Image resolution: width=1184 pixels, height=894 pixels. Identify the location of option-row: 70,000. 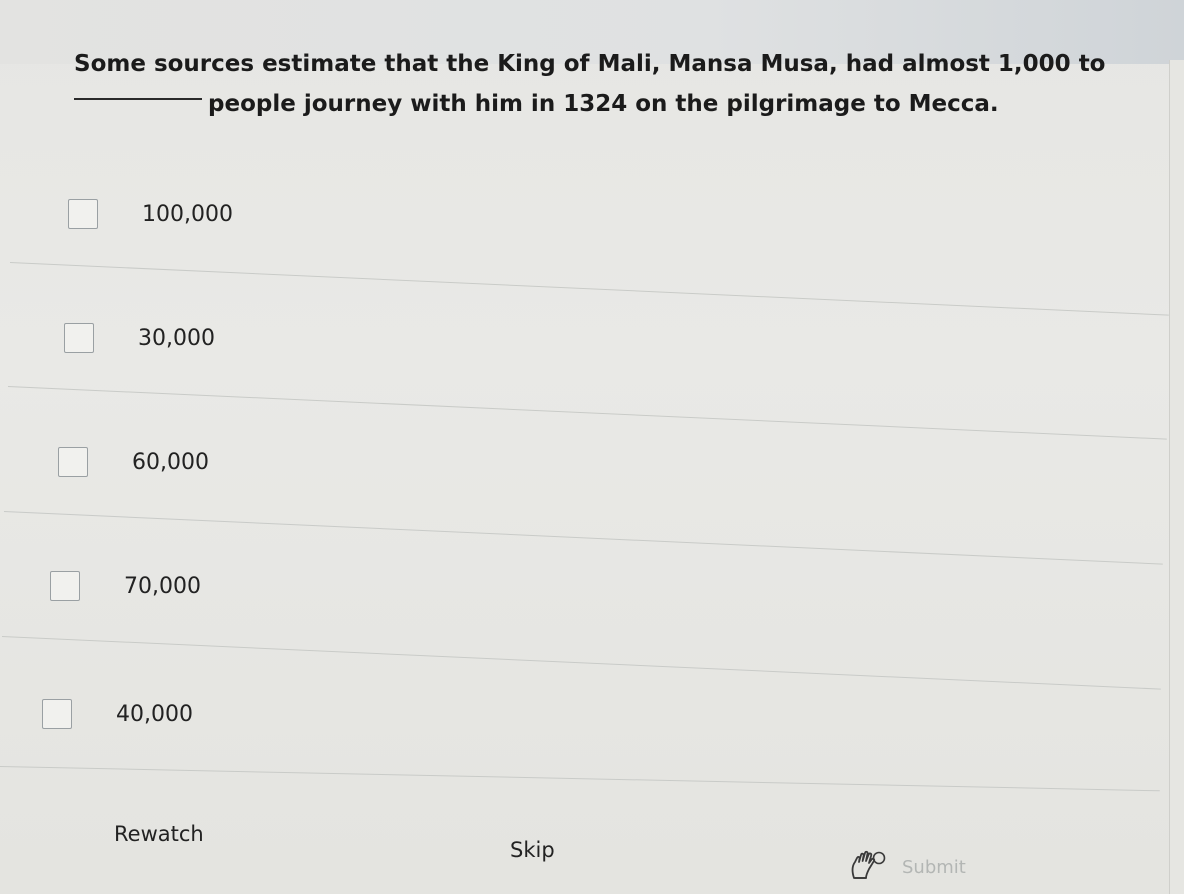
(125, 586).